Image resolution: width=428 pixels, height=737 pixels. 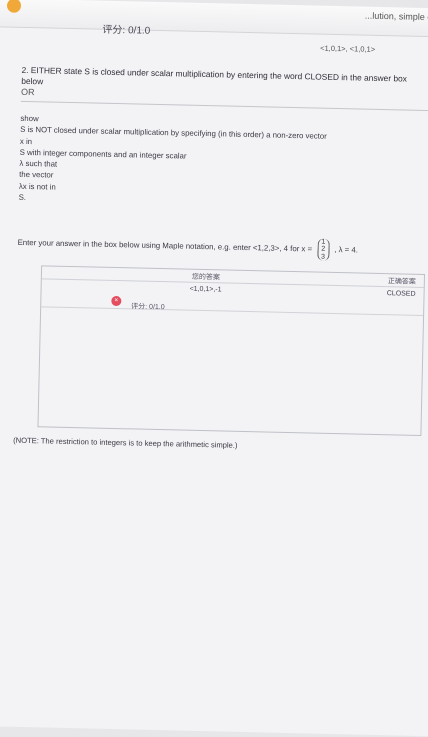 I want to click on close-icon: ×, so click(x=116, y=301).